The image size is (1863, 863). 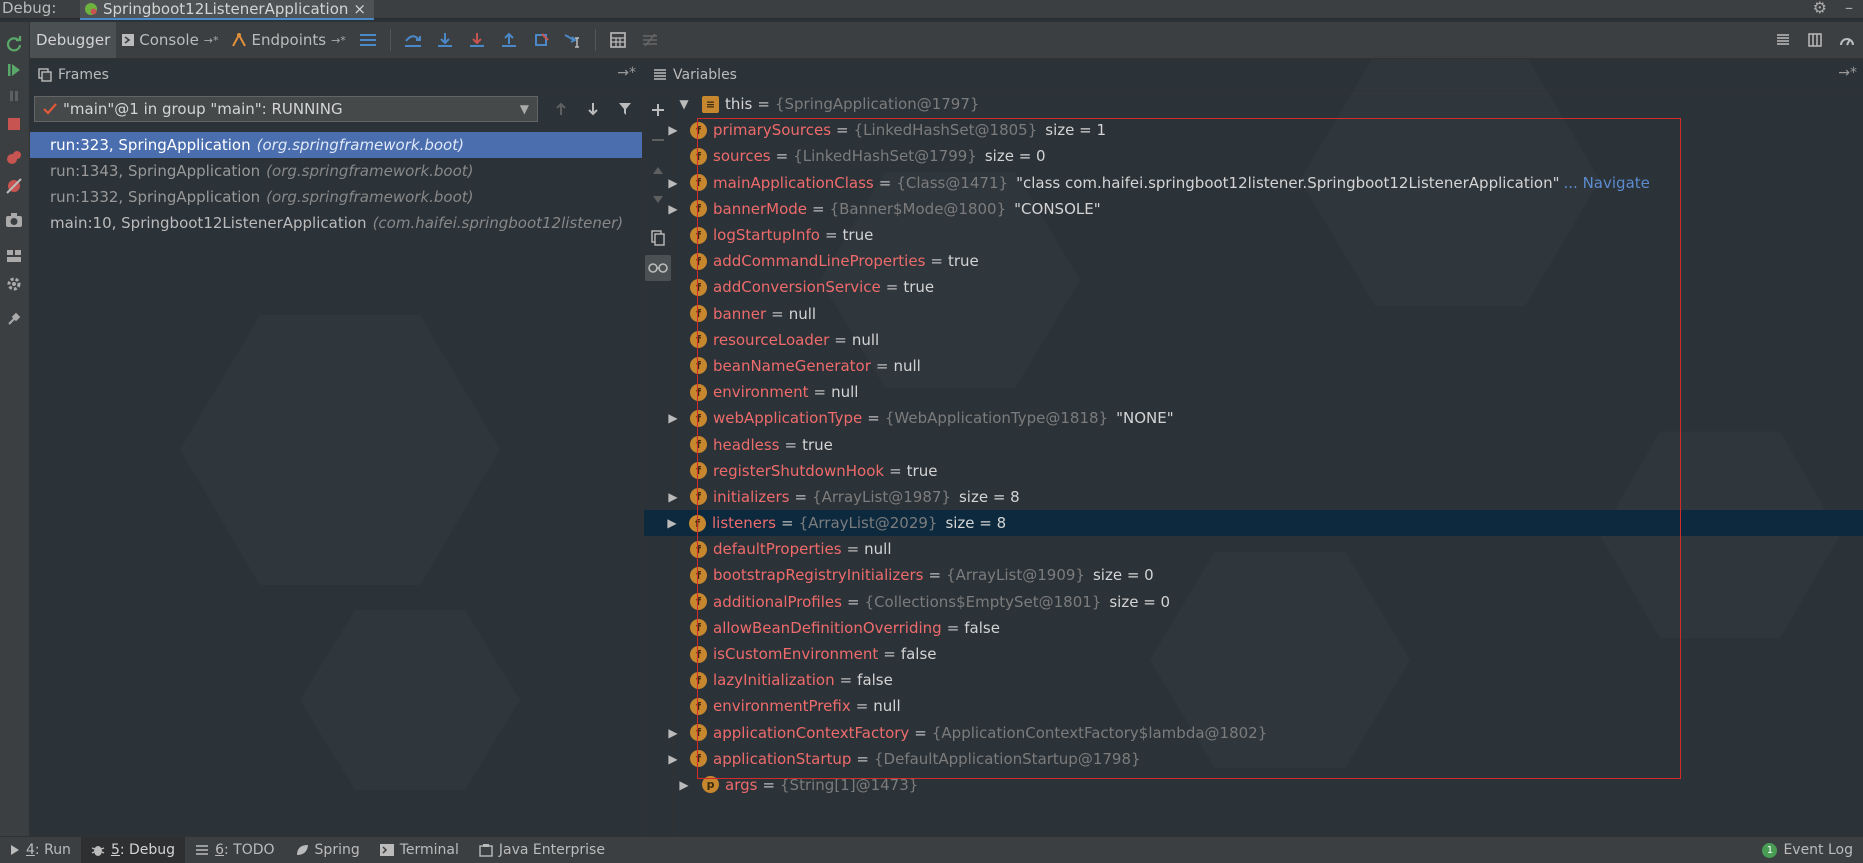 I want to click on tree-row-field: f resourceLoader = null, so click(x=1254, y=340).